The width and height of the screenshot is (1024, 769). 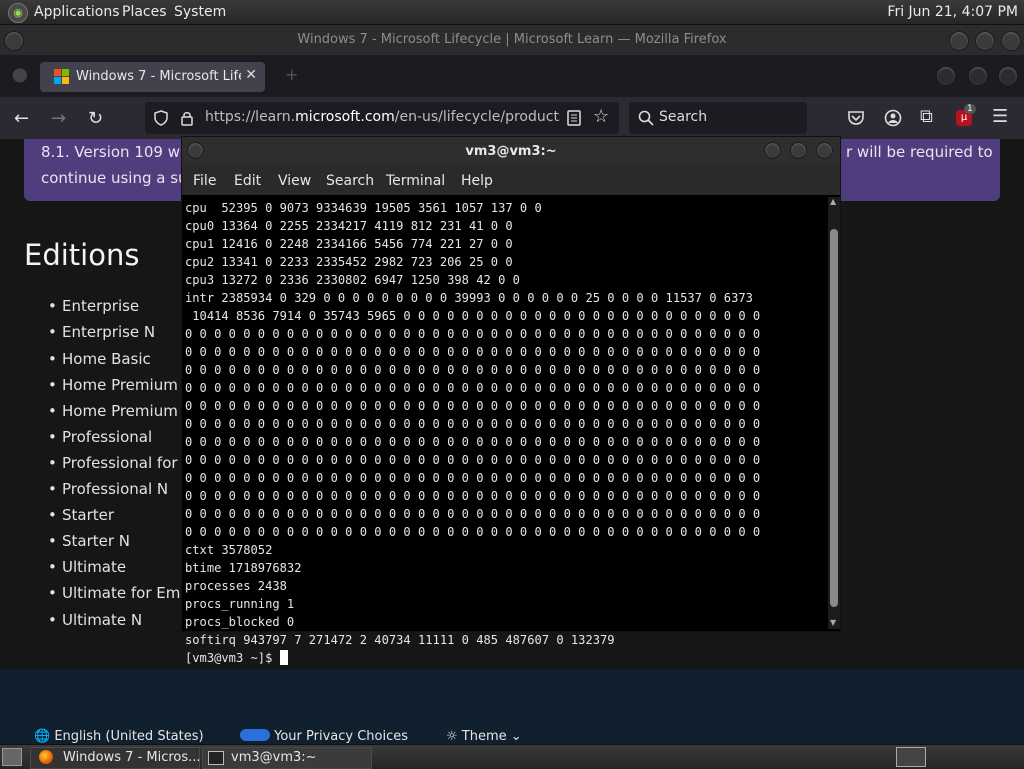 I want to click on terminal-menu-file: File, so click(x=204, y=181).